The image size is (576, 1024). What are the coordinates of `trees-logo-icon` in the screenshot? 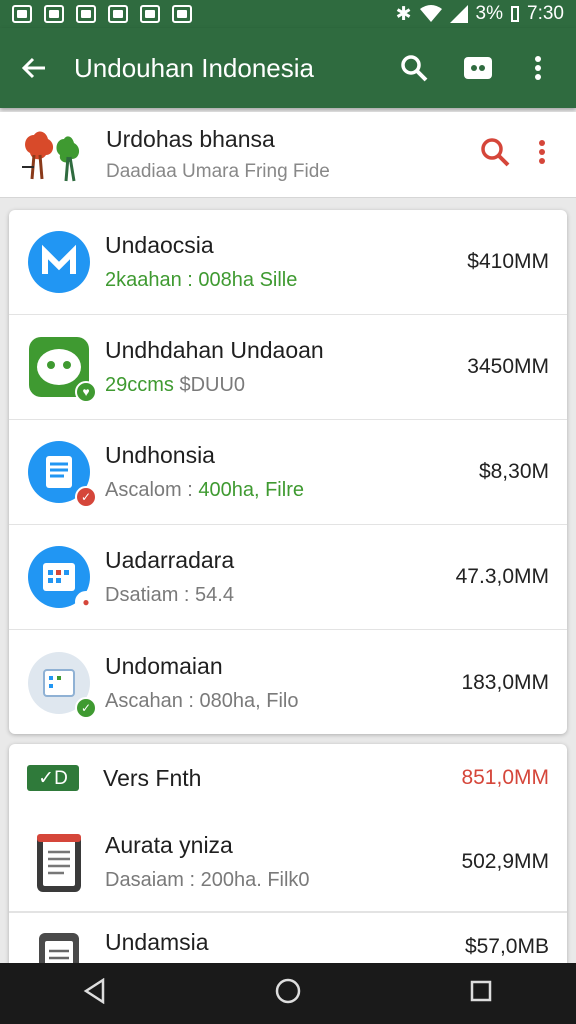 It's located at (51, 156).